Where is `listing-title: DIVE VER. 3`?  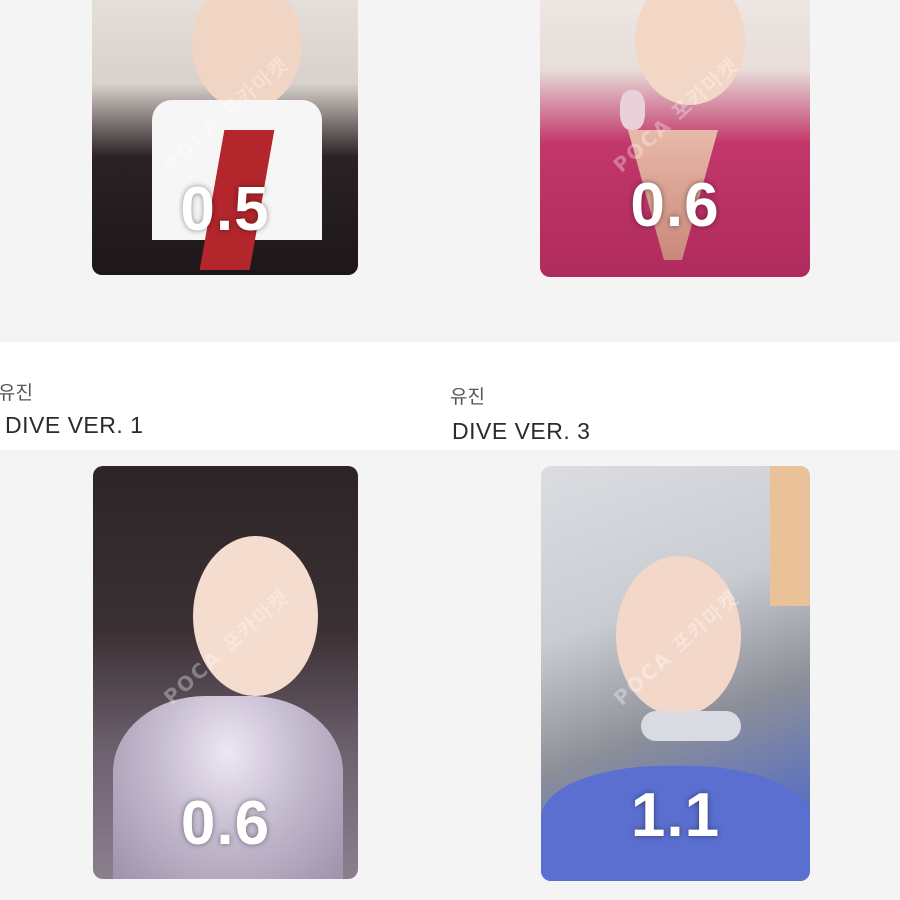 listing-title: DIVE VER. 3 is located at coordinates (521, 431).